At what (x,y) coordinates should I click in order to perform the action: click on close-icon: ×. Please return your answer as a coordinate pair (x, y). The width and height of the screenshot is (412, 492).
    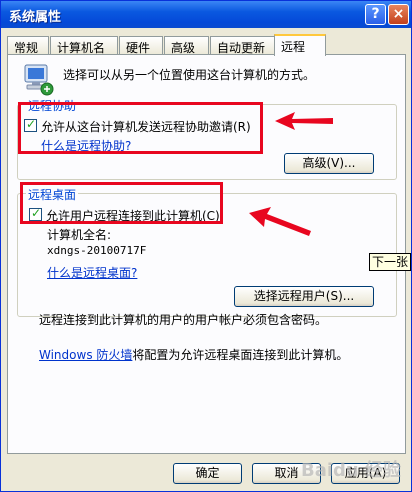
    Looking at the image, I should click on (398, 14).